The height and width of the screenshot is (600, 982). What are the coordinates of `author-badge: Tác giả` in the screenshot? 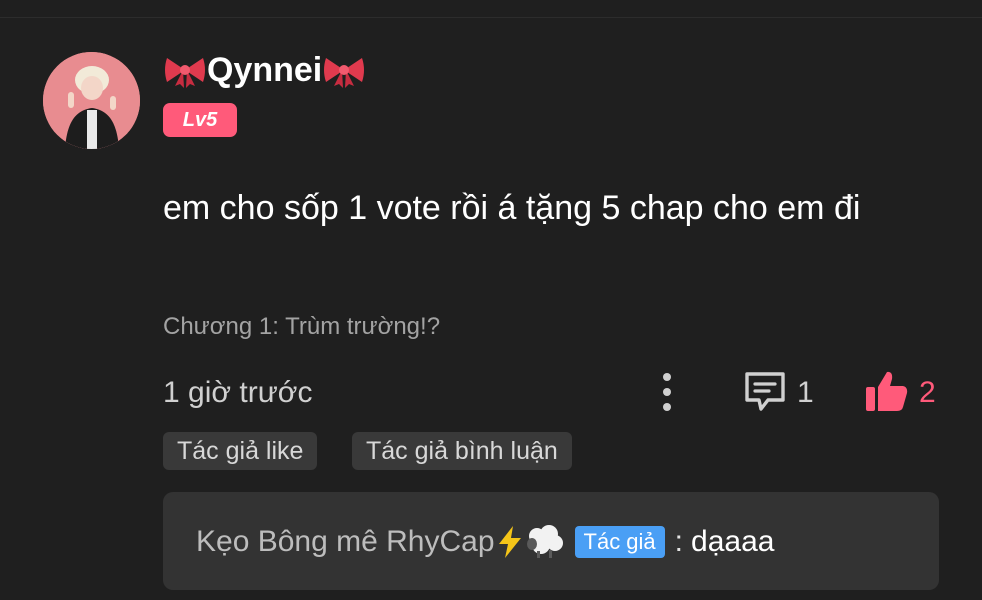 It's located at (619, 542).